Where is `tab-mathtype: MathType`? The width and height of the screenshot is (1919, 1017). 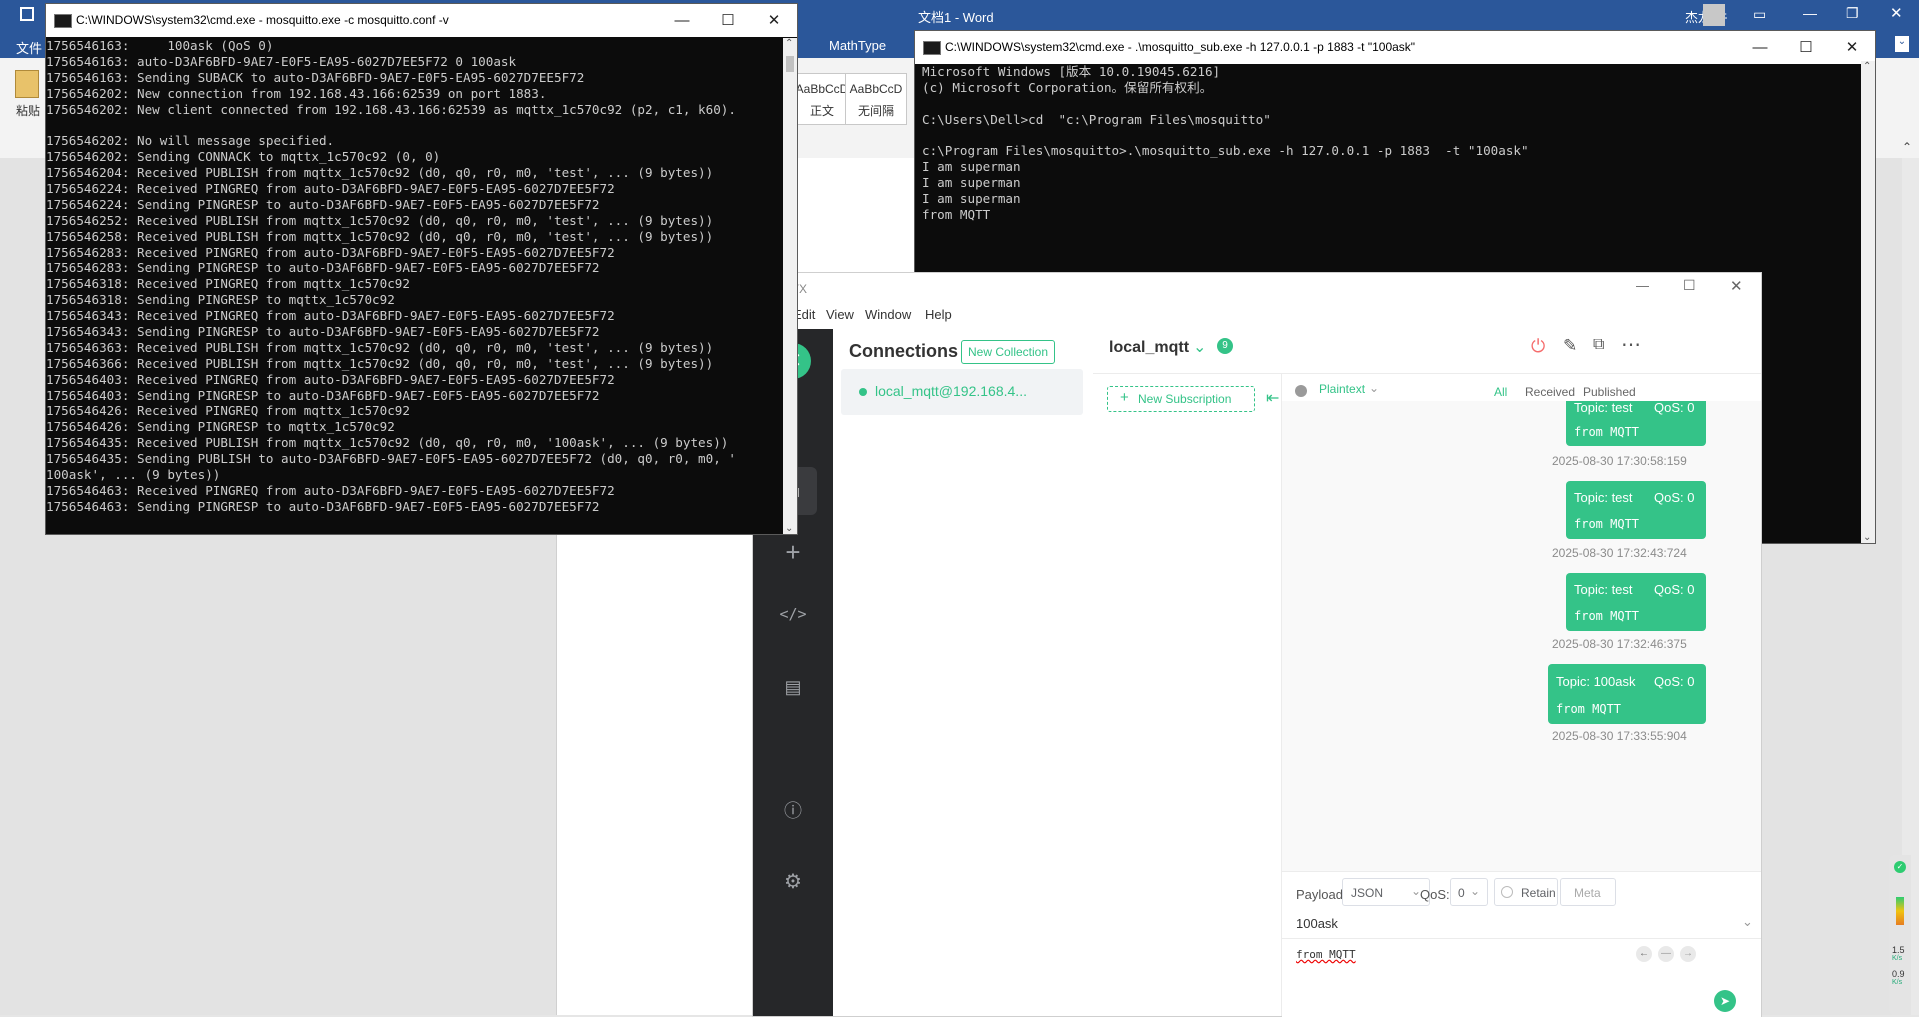
tab-mathtype: MathType is located at coordinates (857, 45).